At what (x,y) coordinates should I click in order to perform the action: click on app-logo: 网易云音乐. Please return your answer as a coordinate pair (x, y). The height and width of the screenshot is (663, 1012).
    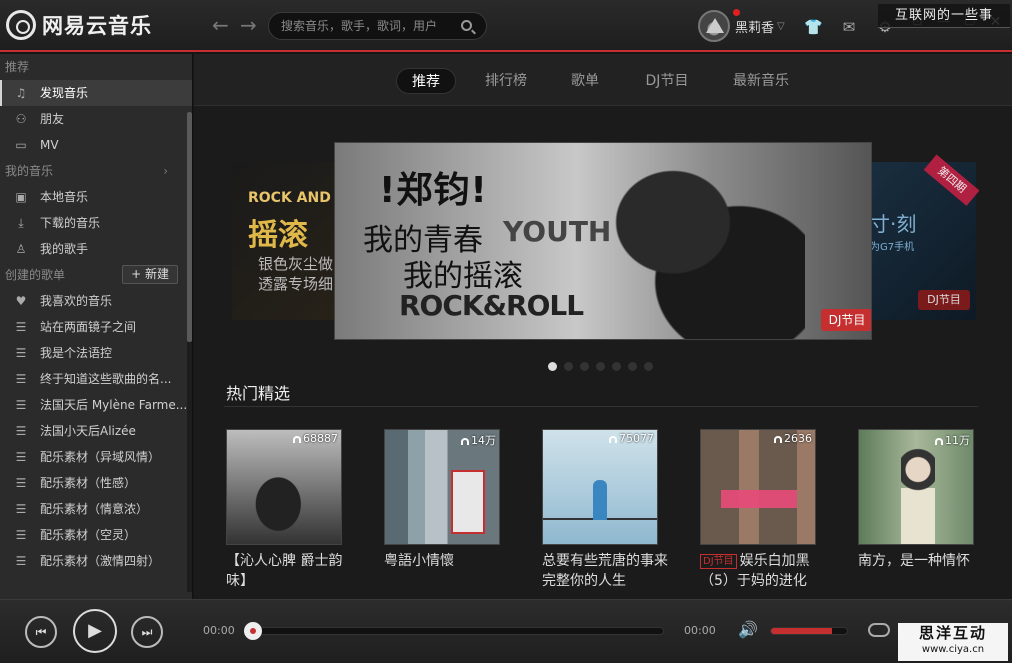
    Looking at the image, I should click on (79, 25).